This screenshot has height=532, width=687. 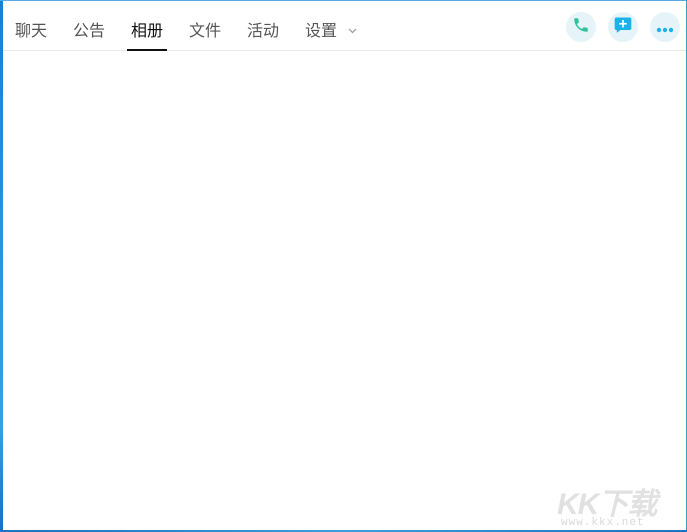 I want to click on tab-label: 设置, so click(x=321, y=30).